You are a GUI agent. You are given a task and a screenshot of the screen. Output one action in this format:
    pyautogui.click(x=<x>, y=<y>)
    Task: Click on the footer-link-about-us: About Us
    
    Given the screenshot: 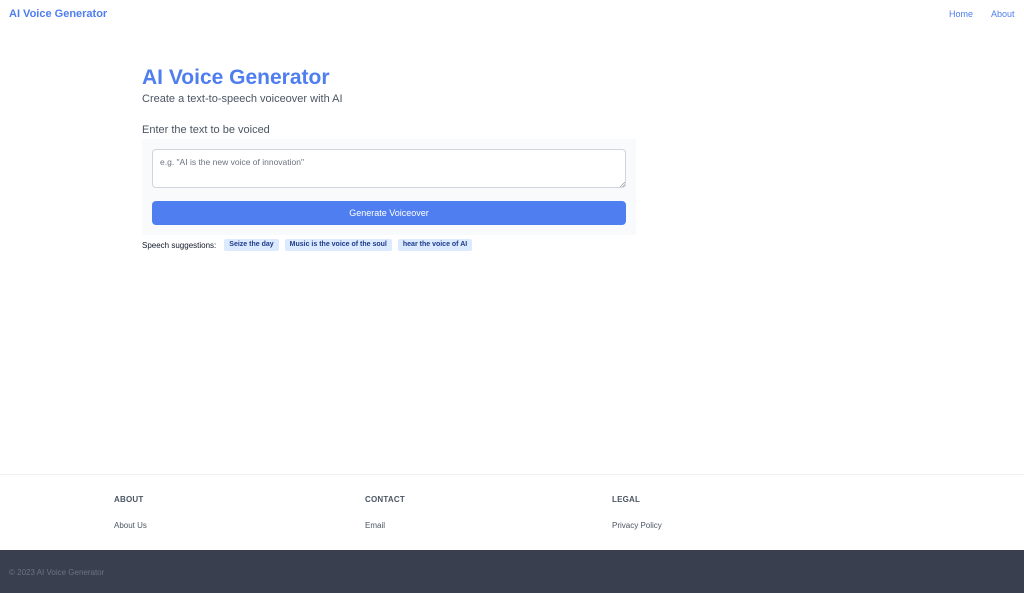 What is the action you would take?
    pyautogui.click(x=130, y=525)
    